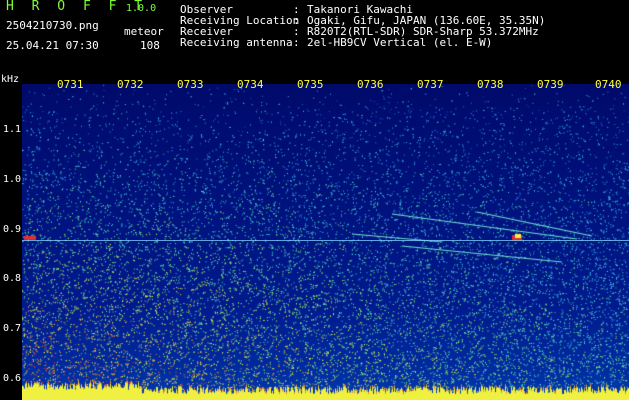 This screenshot has width=629, height=400. What do you see at coordinates (144, 31) in the screenshot?
I see `event-type: meteor` at bounding box center [144, 31].